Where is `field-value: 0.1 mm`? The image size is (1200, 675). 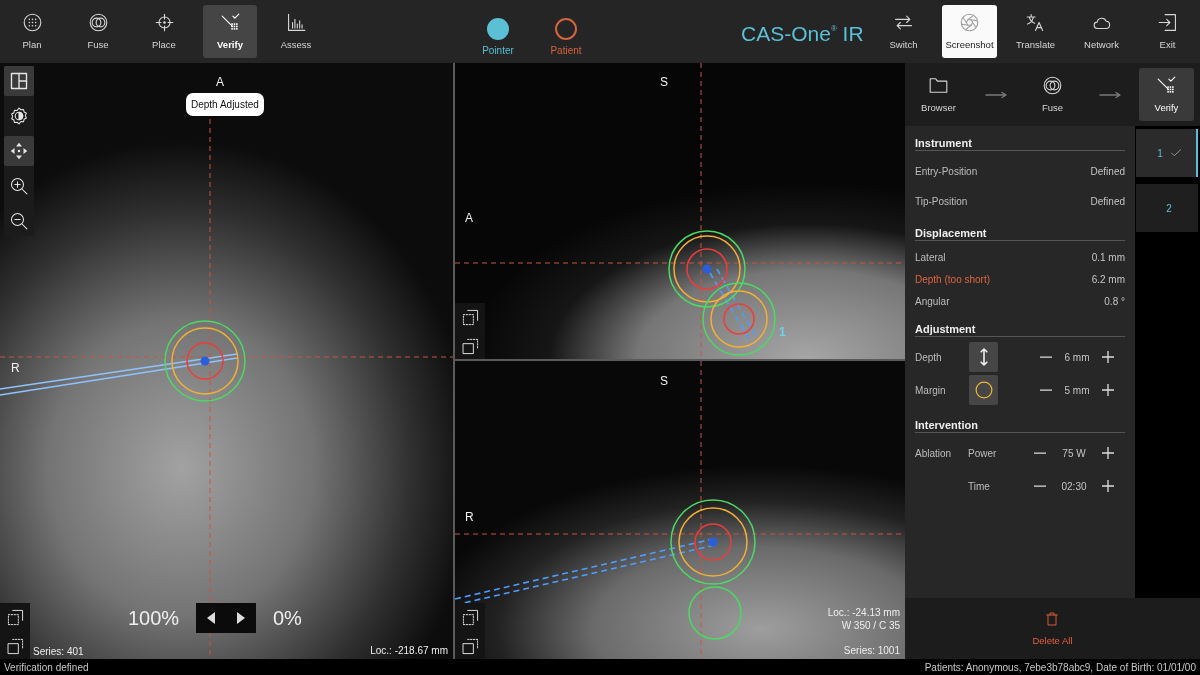 field-value: 0.1 mm is located at coordinates (1108, 257).